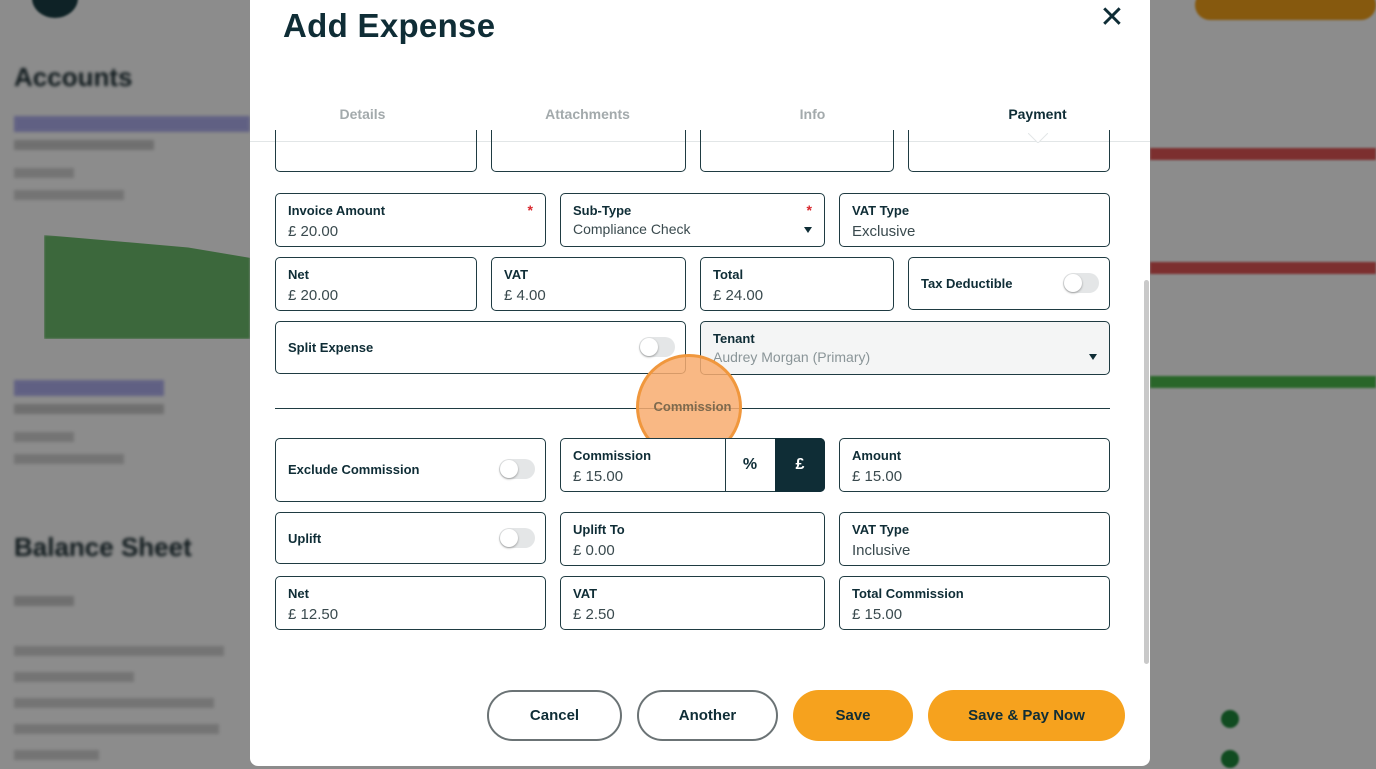 This screenshot has width=1376, height=769. Describe the element at coordinates (883, 231) in the screenshot. I see `vat-type-value: Exclusive` at that location.